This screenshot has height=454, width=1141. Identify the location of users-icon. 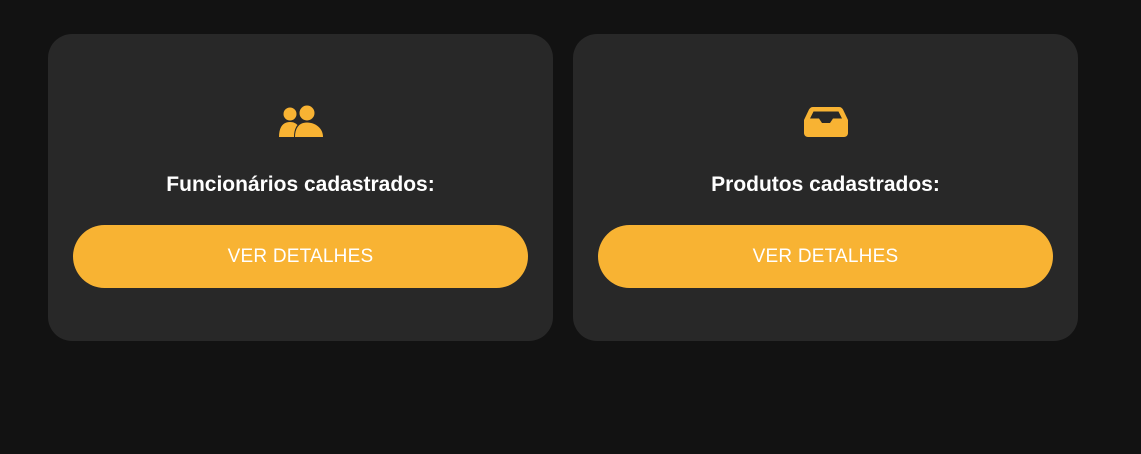
(301, 122).